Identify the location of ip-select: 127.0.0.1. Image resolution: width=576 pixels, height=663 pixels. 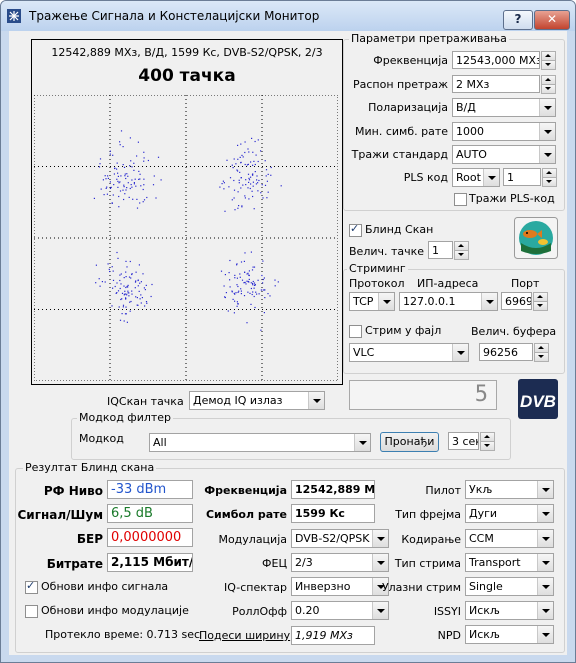
(448, 301).